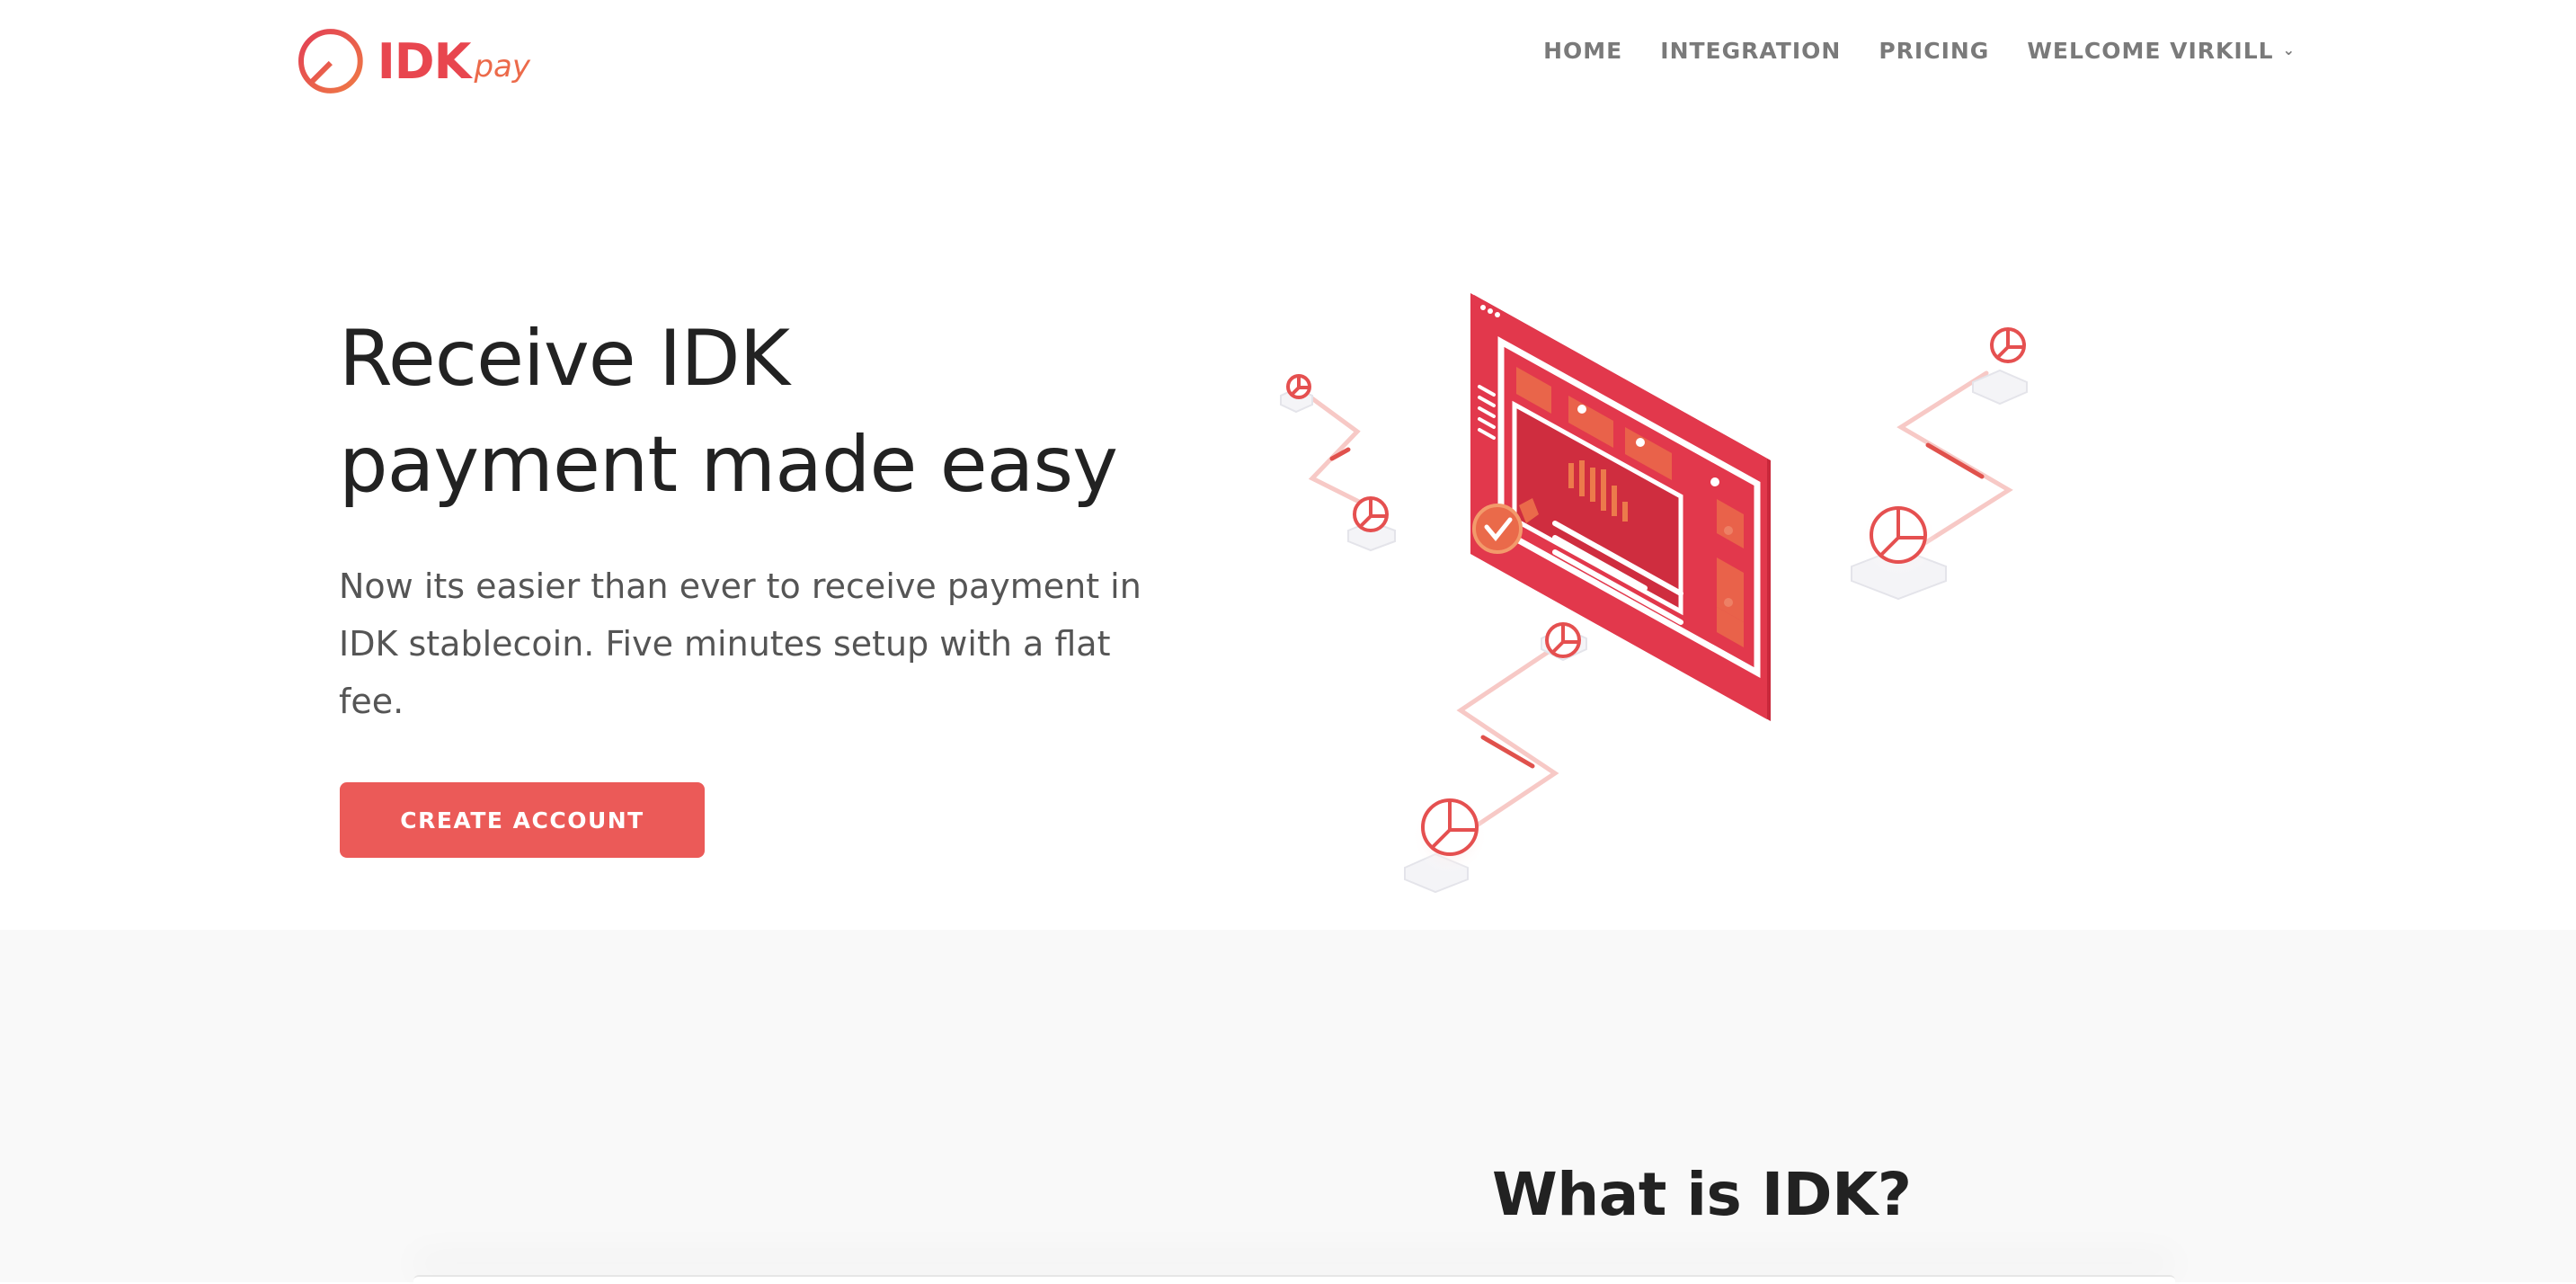  I want to click on chevron-down-icon: ⌄, so click(2289, 49).